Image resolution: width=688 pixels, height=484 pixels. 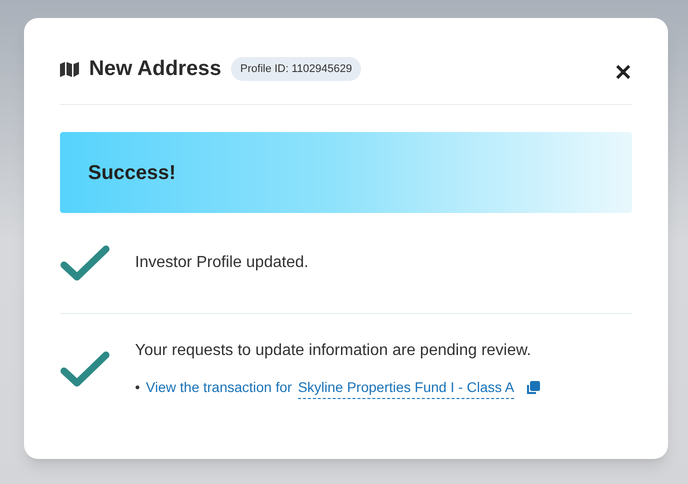 What do you see at coordinates (219, 387) in the screenshot?
I see `link-prefix: View the transaction for` at bounding box center [219, 387].